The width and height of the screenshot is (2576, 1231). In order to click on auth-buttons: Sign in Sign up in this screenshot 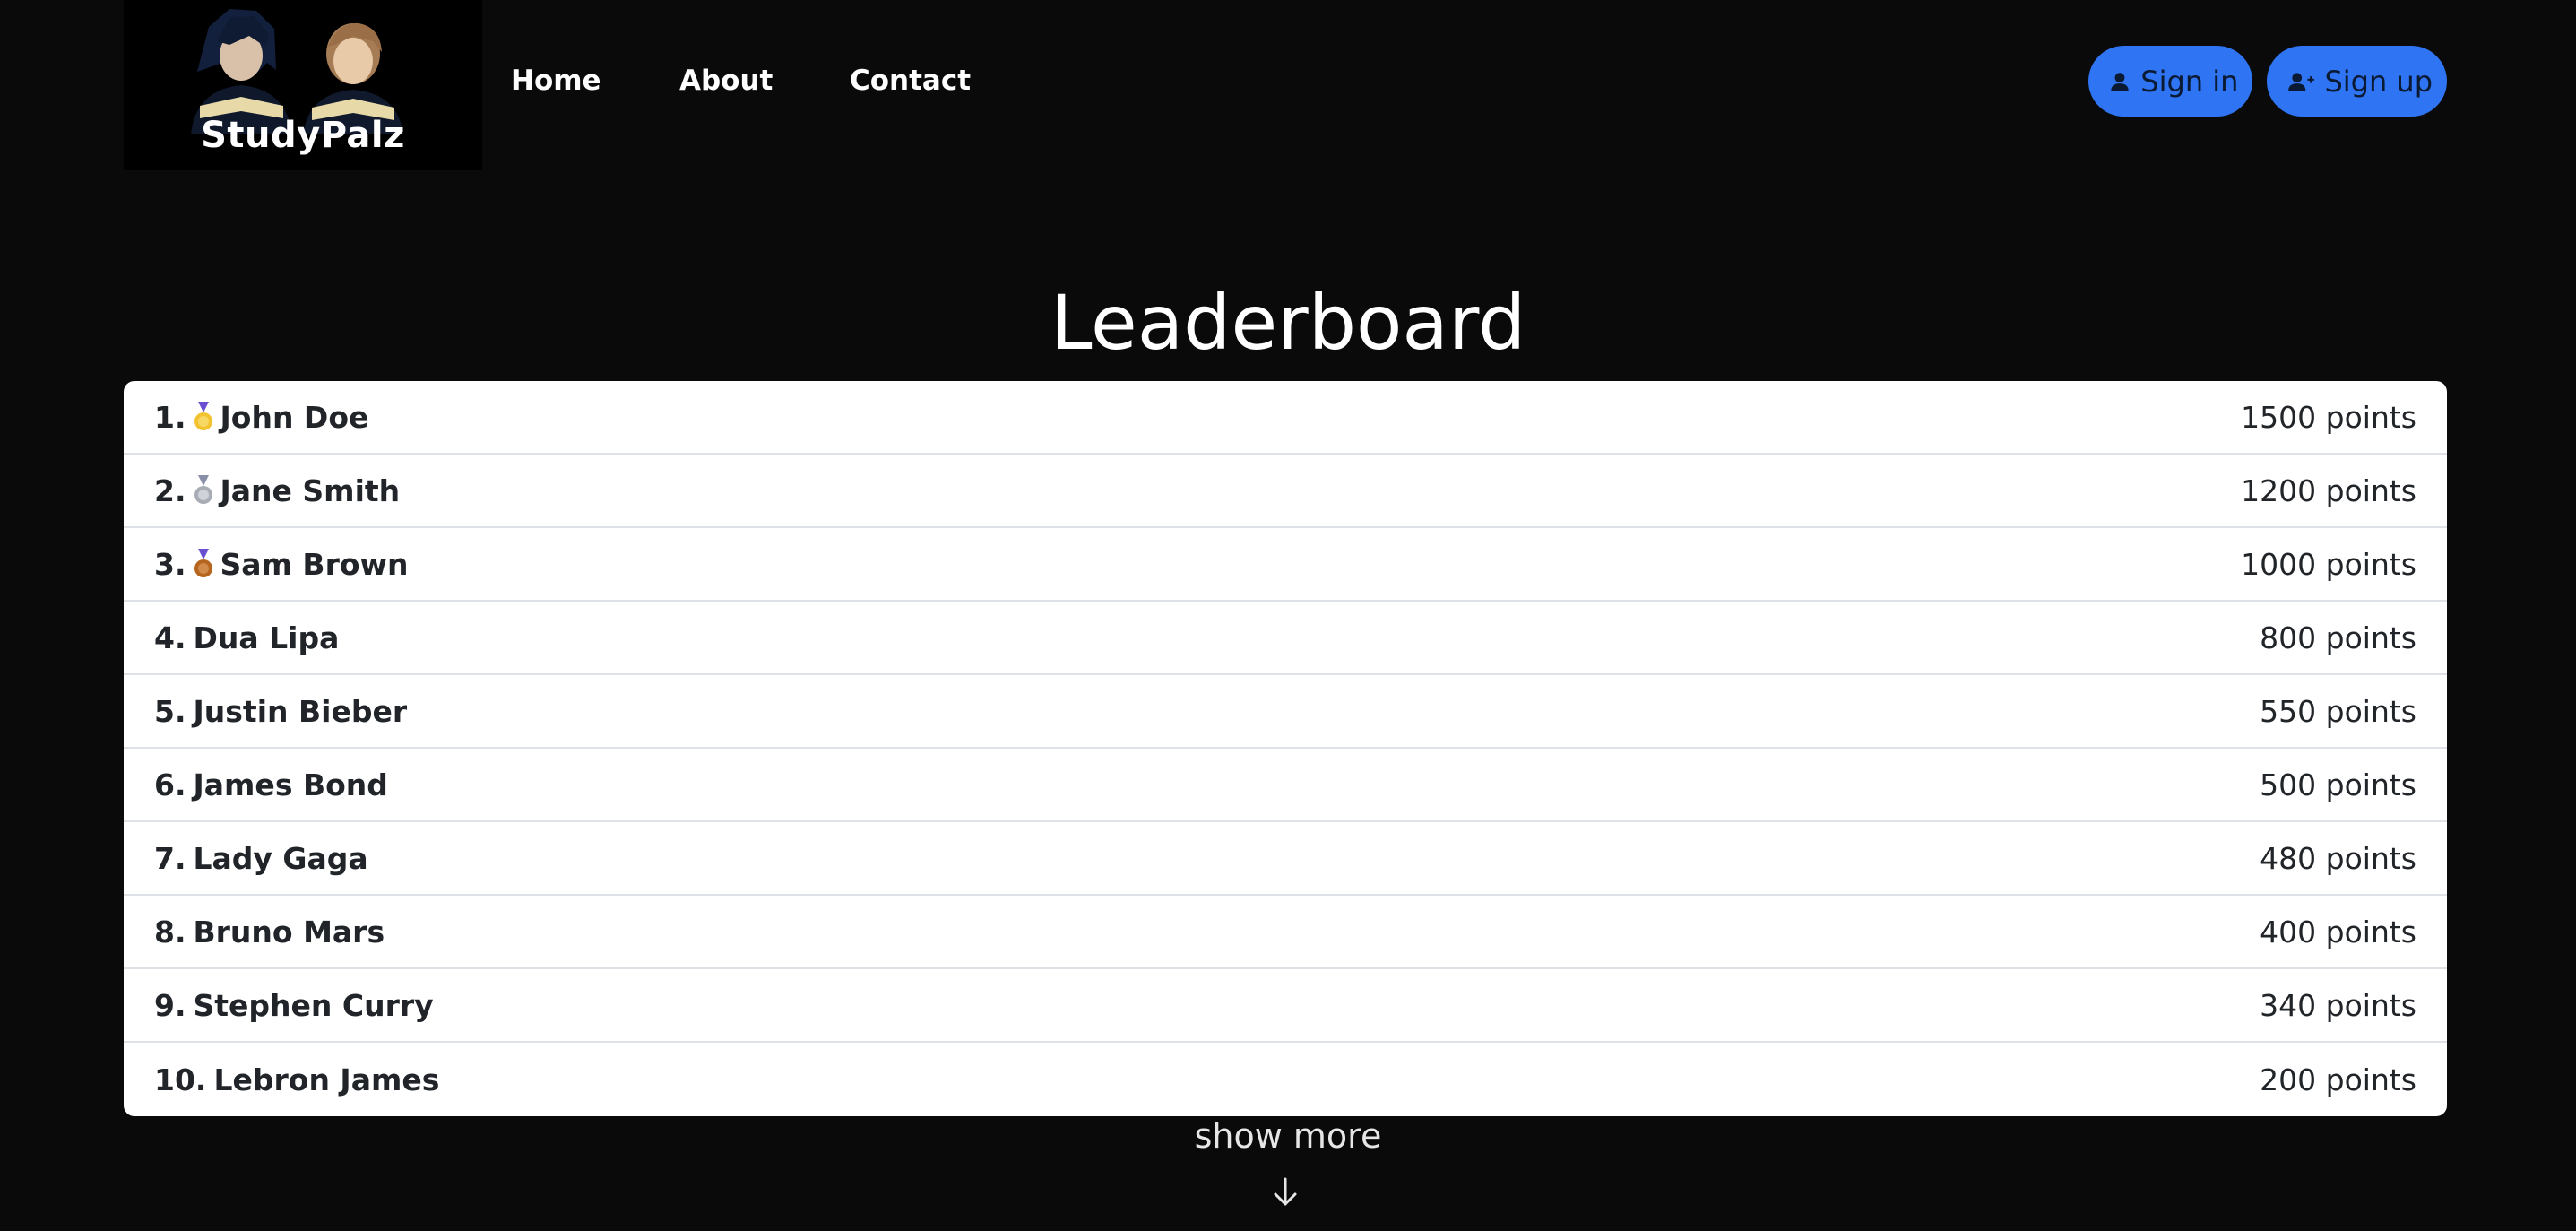, I will do `click(2267, 82)`.